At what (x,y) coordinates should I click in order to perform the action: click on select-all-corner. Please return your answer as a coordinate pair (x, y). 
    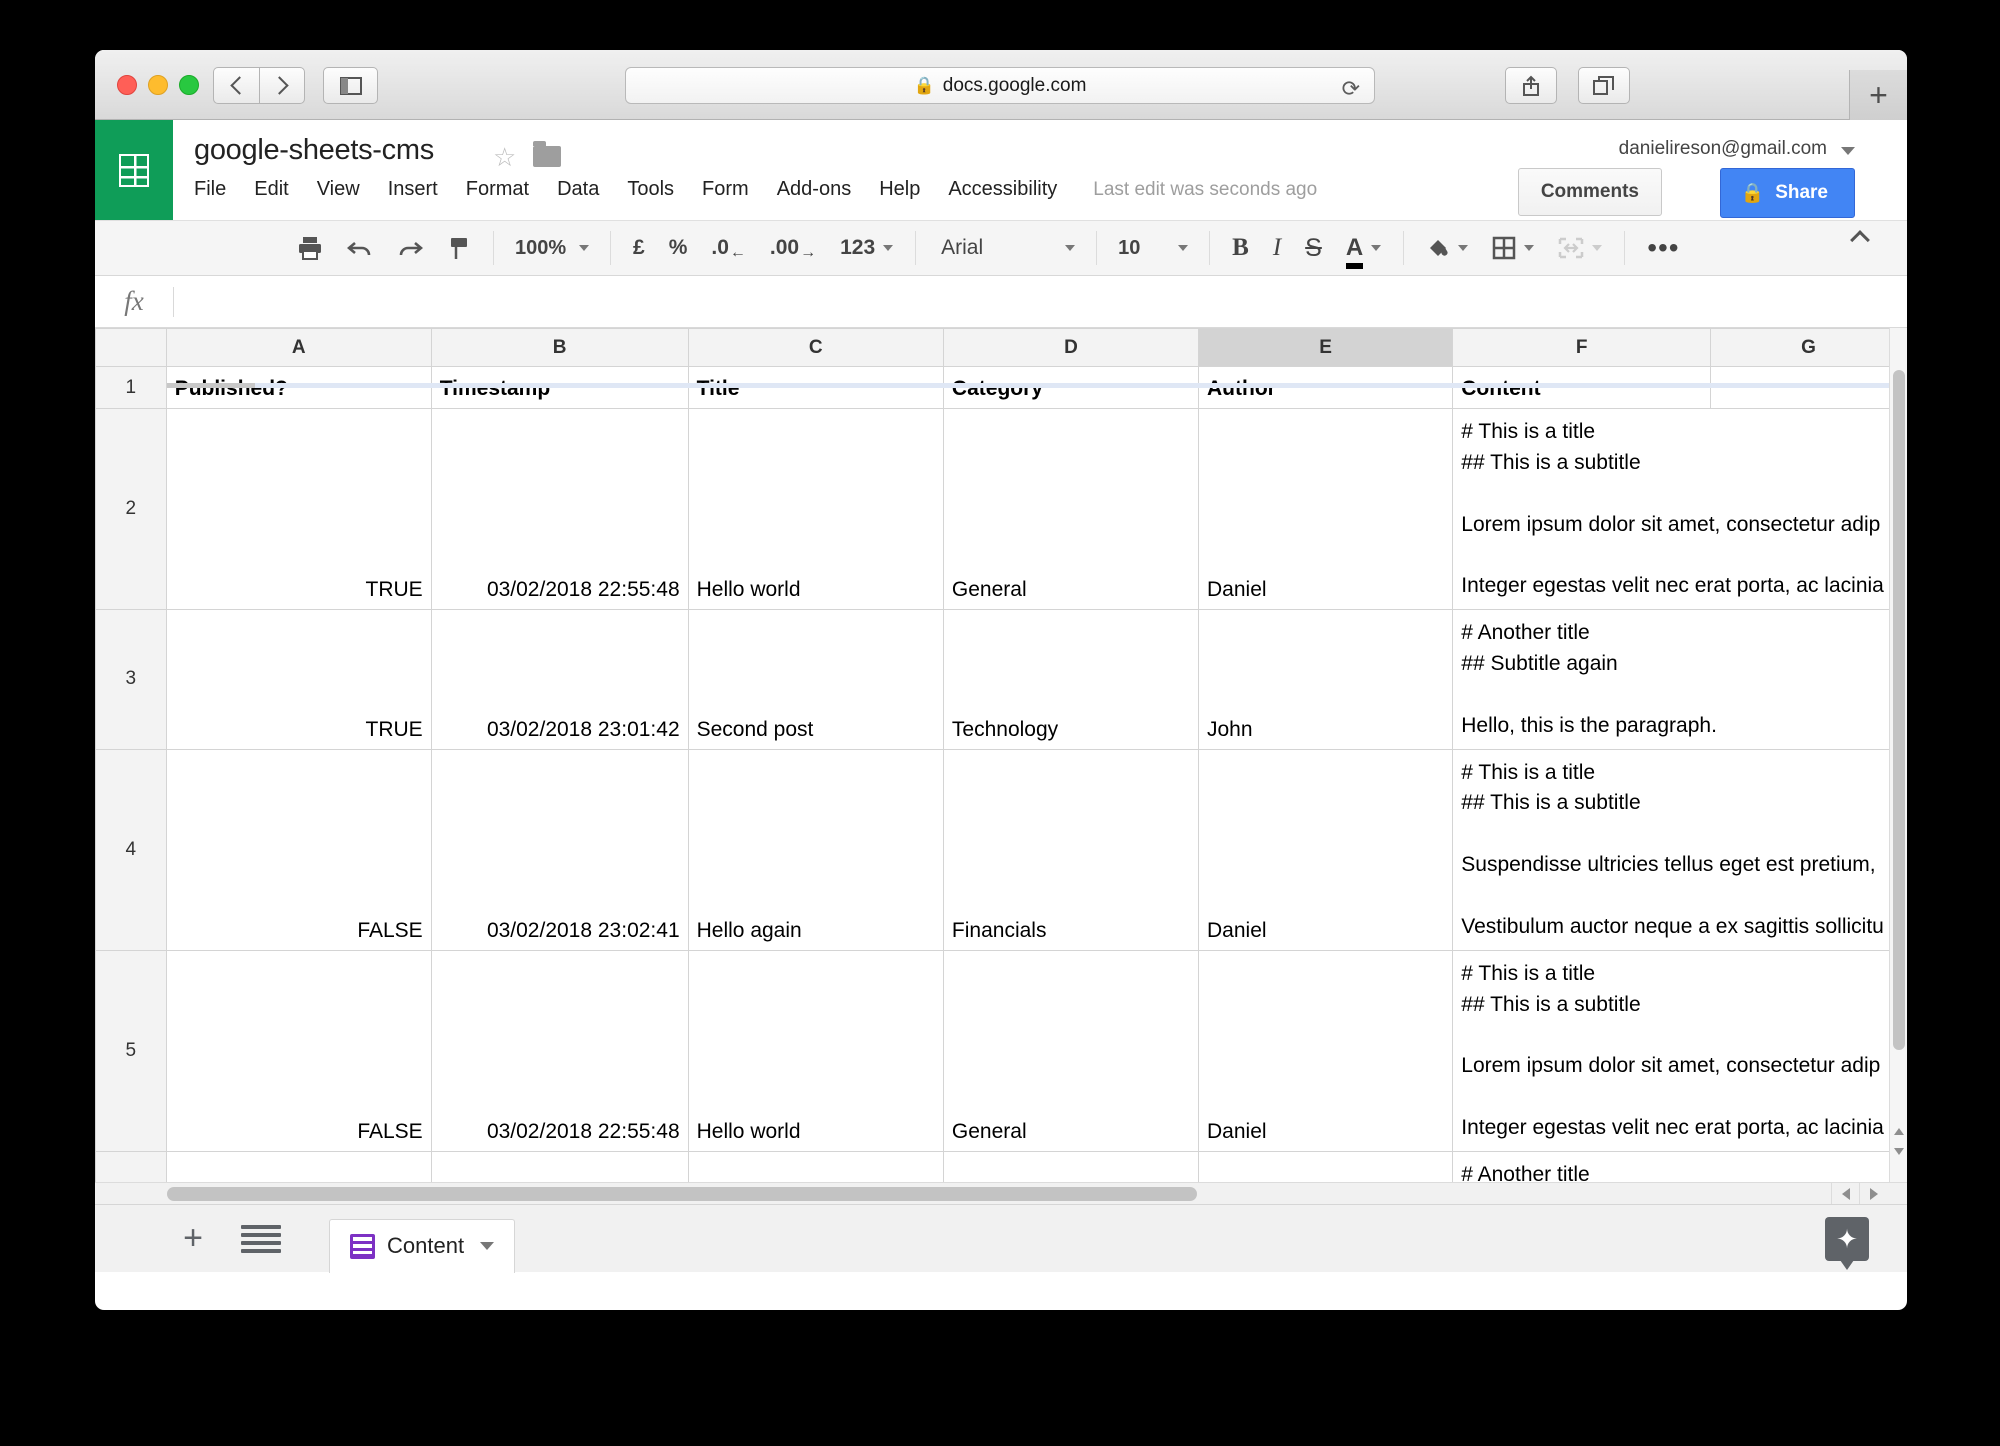
    Looking at the image, I should click on (131, 347).